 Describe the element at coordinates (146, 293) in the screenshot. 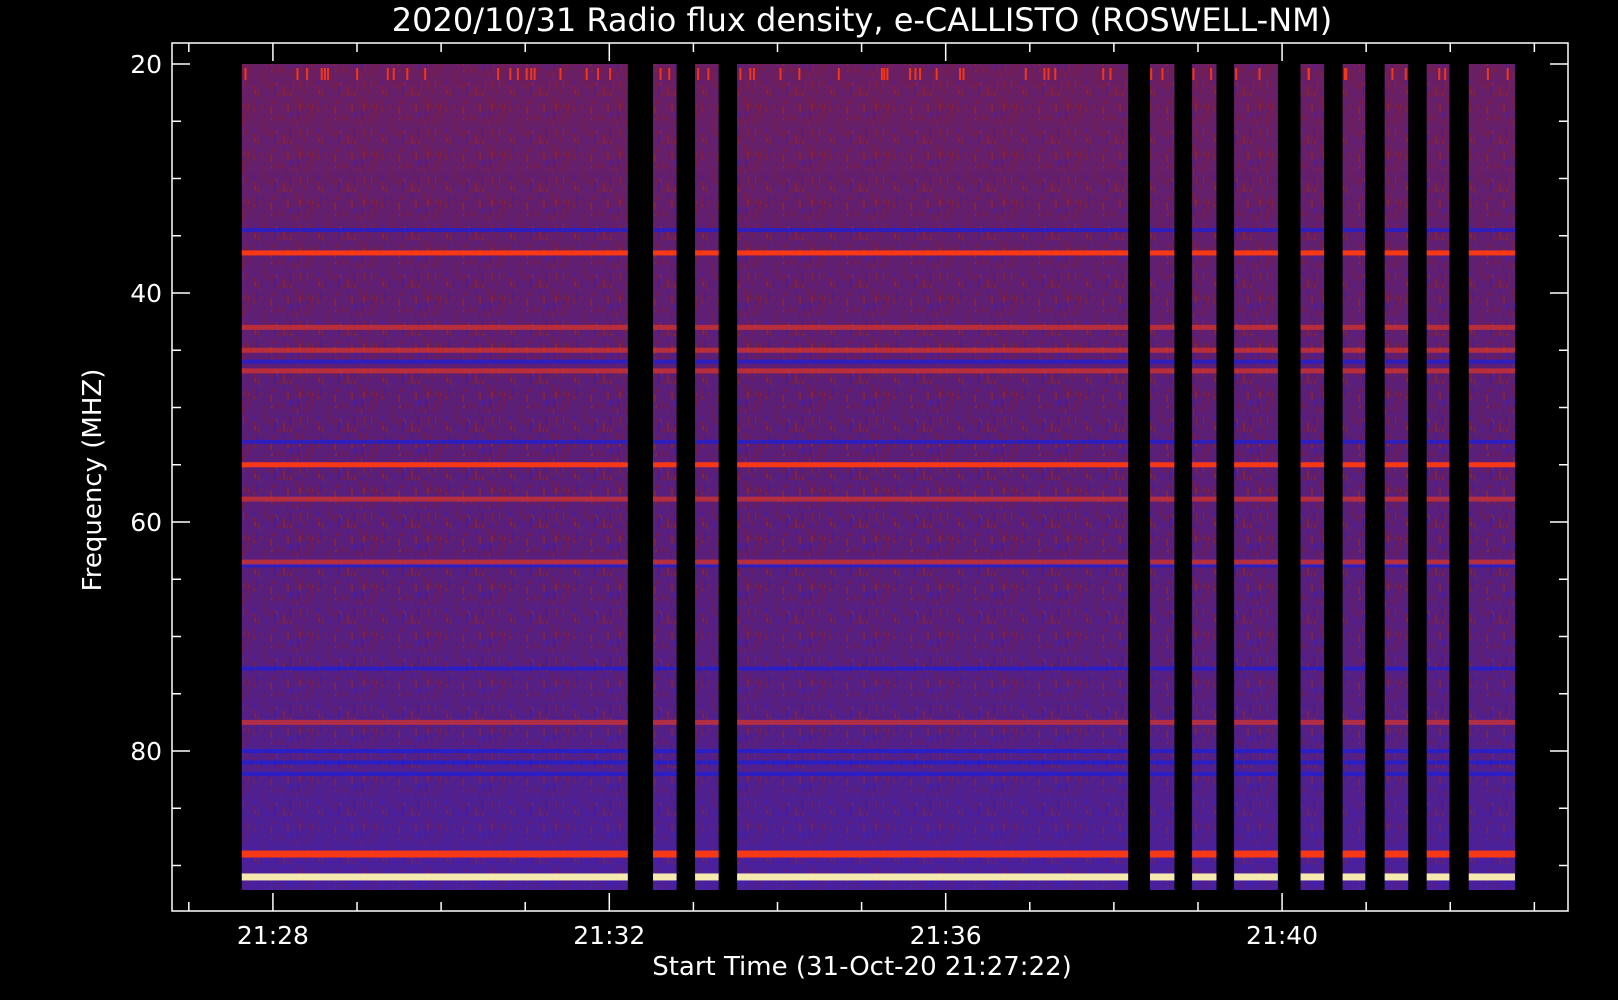

I see `y-tick-label: 40` at that location.